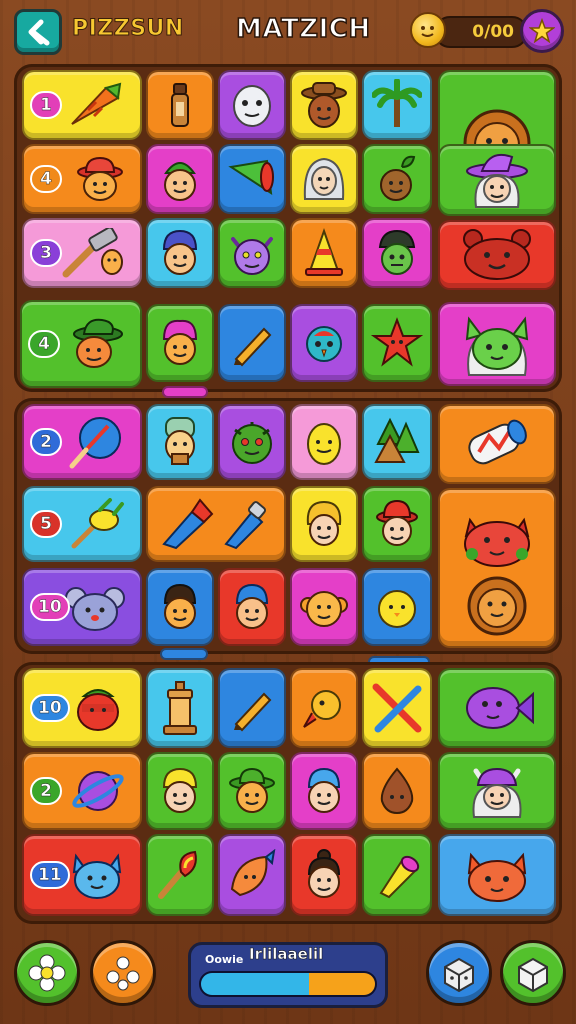  Describe the element at coordinates (397, 253) in the screenshot. I see `tile-zombie-face` at that location.